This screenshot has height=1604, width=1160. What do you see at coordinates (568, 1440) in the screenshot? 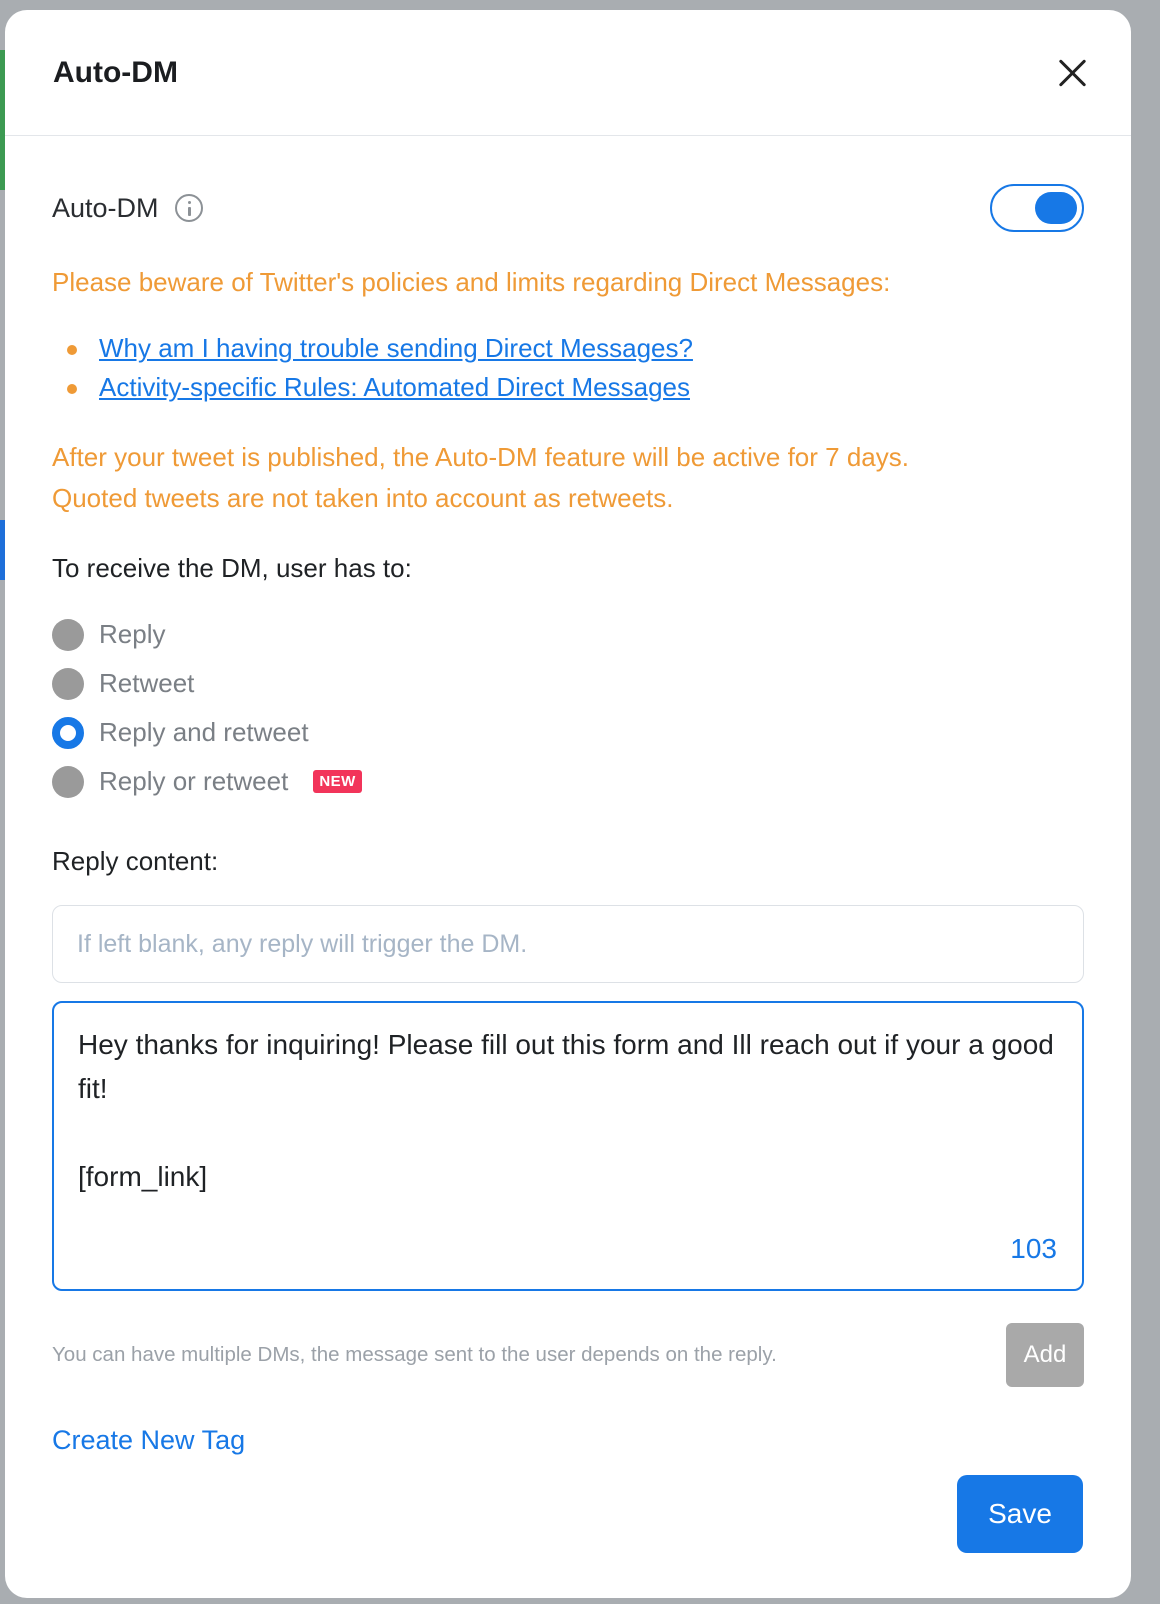
I see `create-new-tag-link: Create New Tag` at bounding box center [568, 1440].